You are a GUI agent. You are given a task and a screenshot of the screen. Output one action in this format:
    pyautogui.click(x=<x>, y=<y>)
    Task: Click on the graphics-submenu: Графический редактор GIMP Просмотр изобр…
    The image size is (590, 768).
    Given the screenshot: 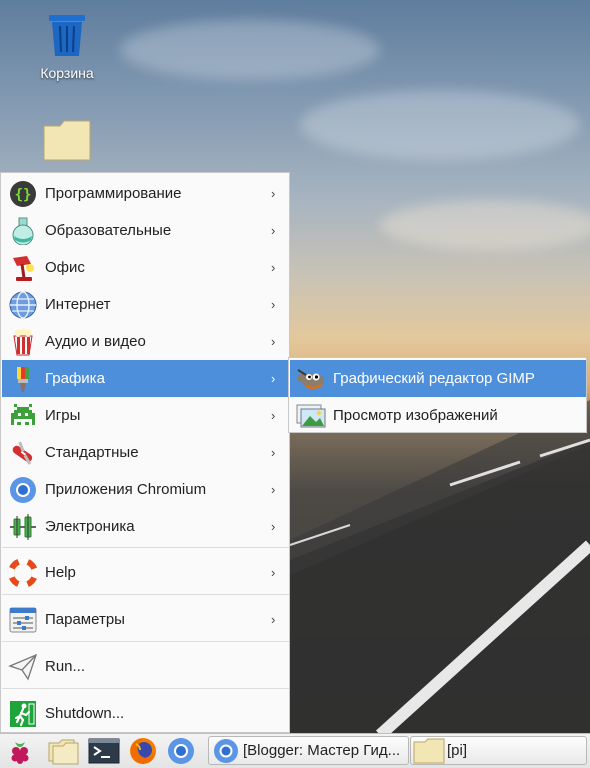 What is the action you would take?
    pyautogui.click(x=437, y=395)
    